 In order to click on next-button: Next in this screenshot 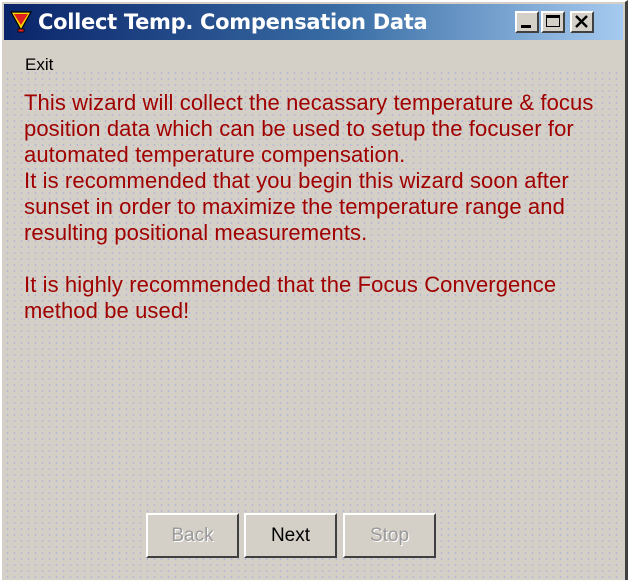, I will do `click(290, 535)`.